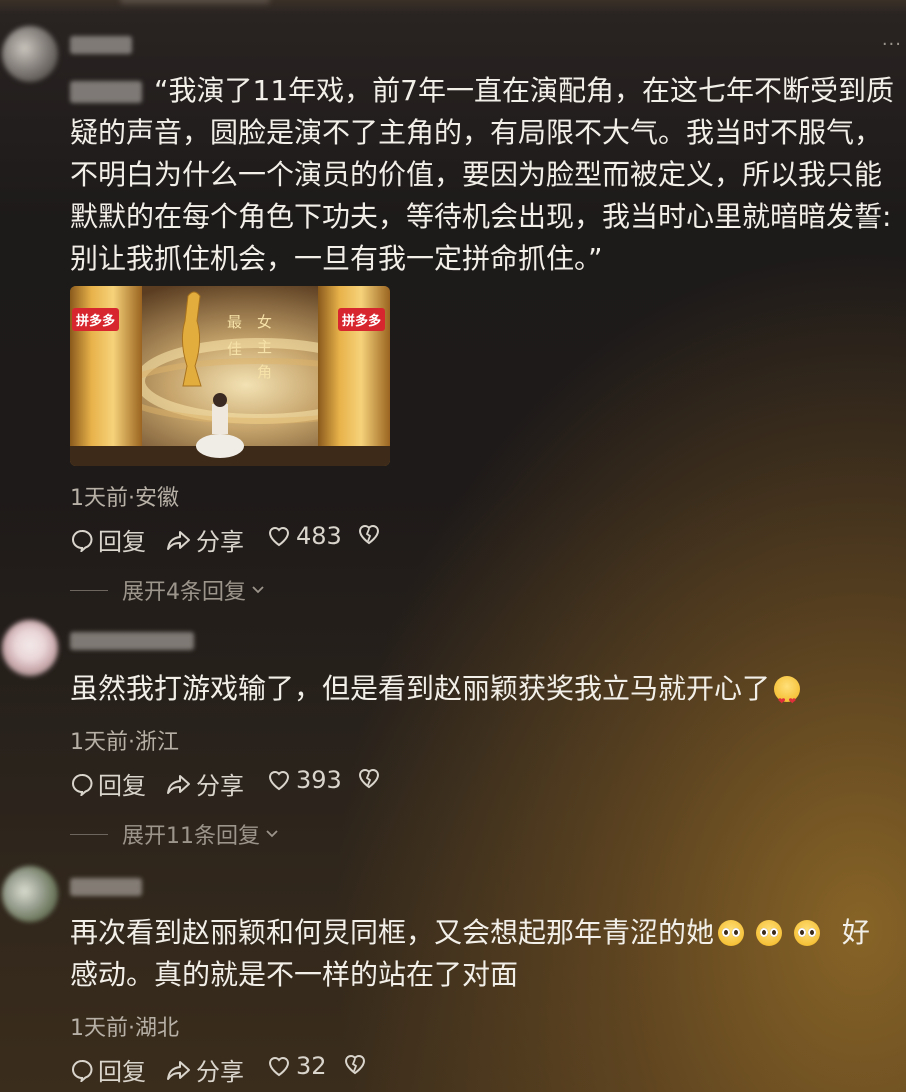 The image size is (906, 1092). Describe the element at coordinates (191, 836) in the screenshot. I see `expand-label: 展开11条回复` at that location.